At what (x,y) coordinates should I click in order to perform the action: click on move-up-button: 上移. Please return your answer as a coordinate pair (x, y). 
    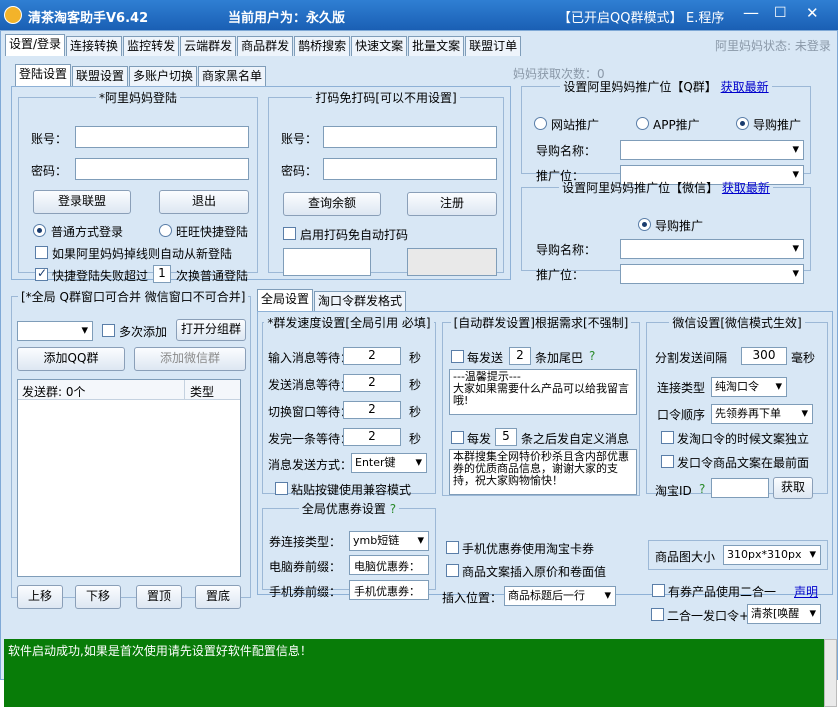
    Looking at the image, I should click on (40, 597).